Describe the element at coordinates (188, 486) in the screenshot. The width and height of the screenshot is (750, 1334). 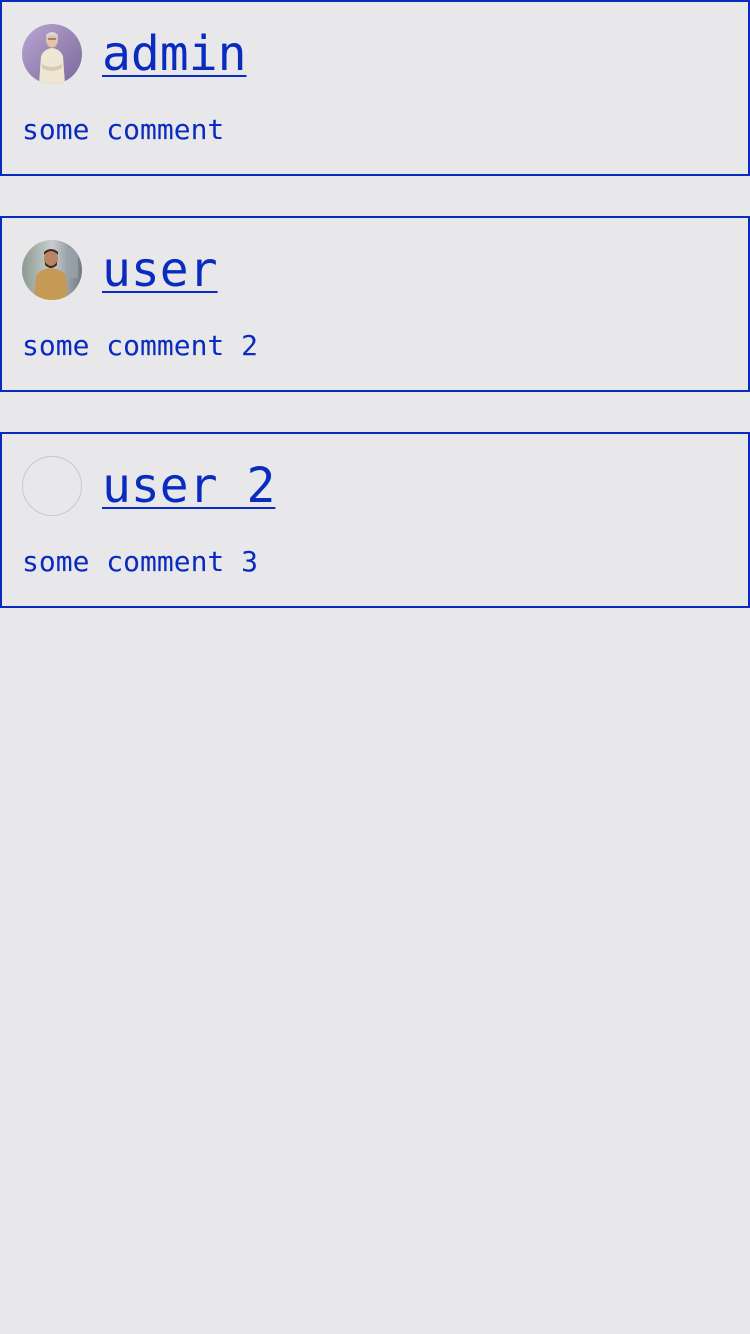
I see `username-link: user 2` at that location.